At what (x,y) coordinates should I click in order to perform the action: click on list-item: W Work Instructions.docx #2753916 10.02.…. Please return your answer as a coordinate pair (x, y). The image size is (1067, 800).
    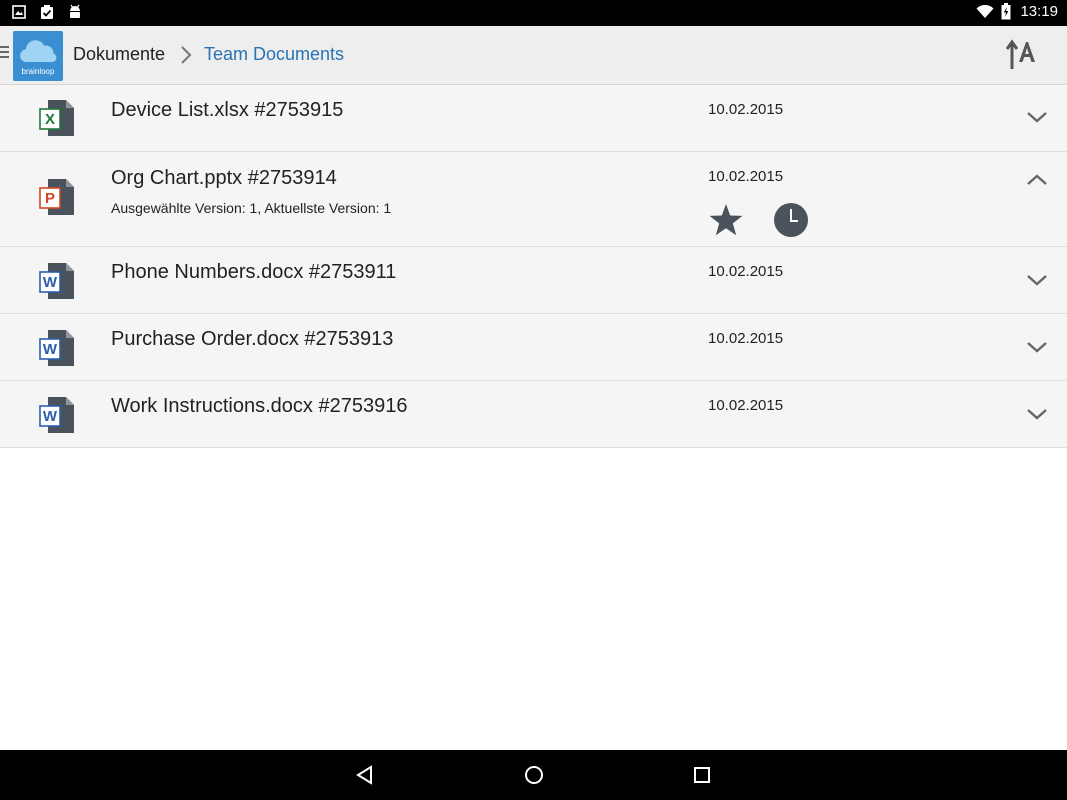
    Looking at the image, I should click on (533, 414).